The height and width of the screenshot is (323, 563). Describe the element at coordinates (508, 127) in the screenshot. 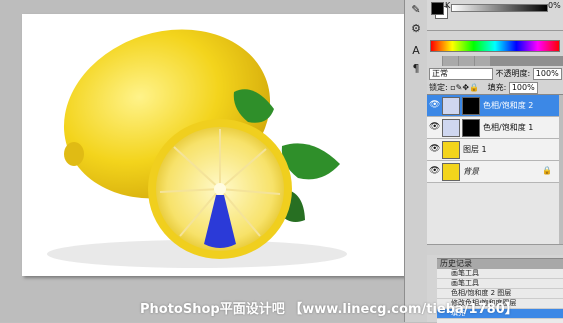

I see `layer-name: 色相/饱和度 1` at that location.